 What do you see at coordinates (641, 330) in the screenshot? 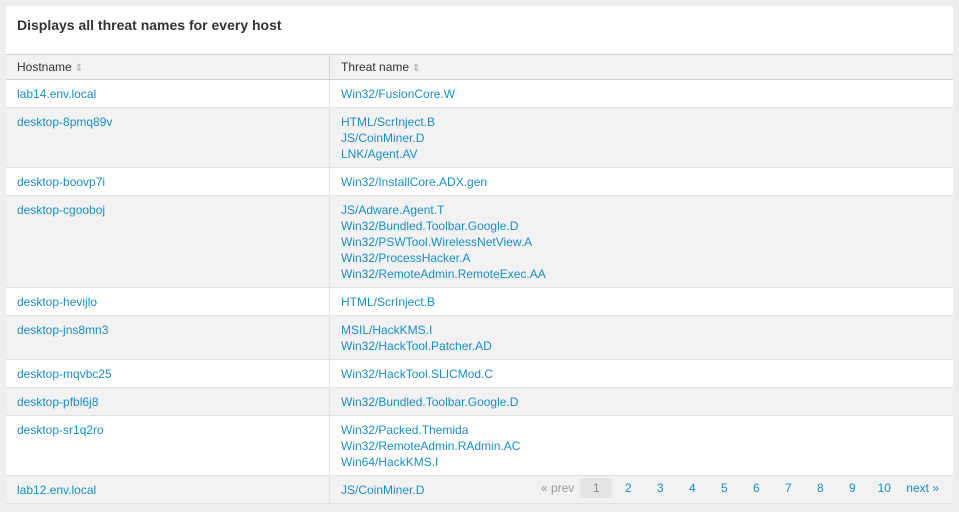
I see `threat-name-link: MSIL/HackKMS.I` at bounding box center [641, 330].